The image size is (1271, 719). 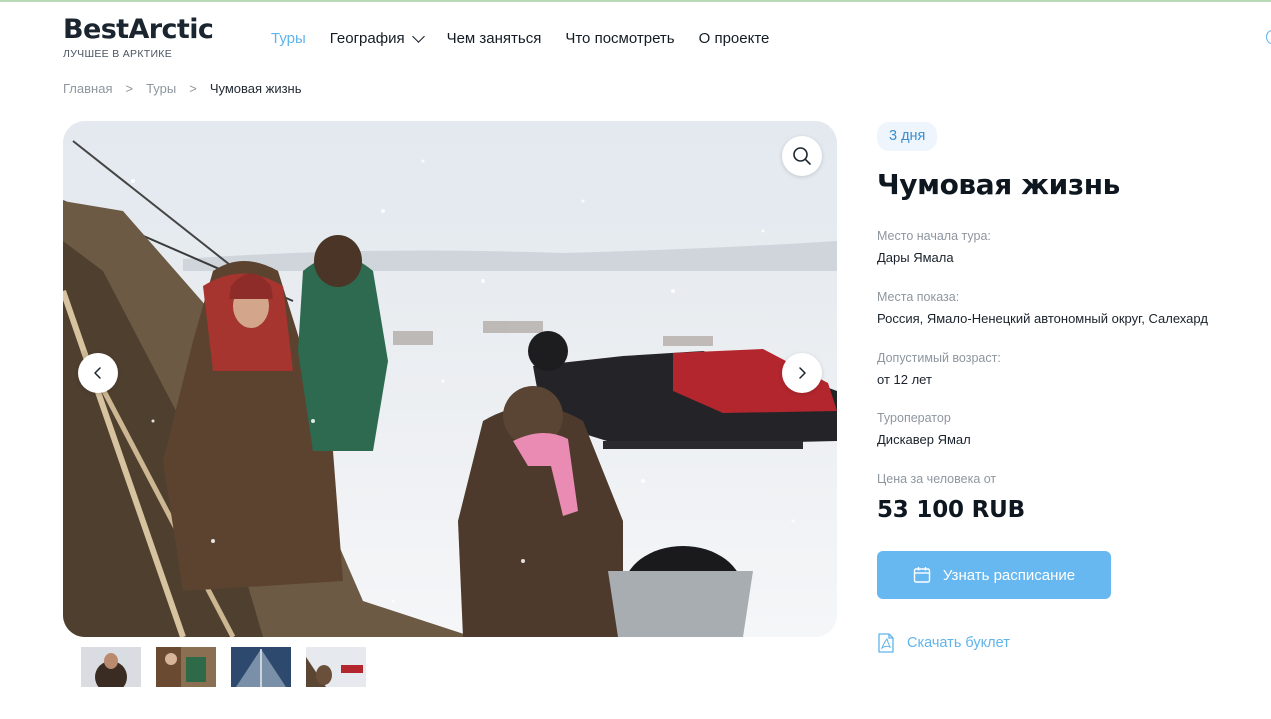 I want to click on calendar-icon, so click(x=922, y=575).